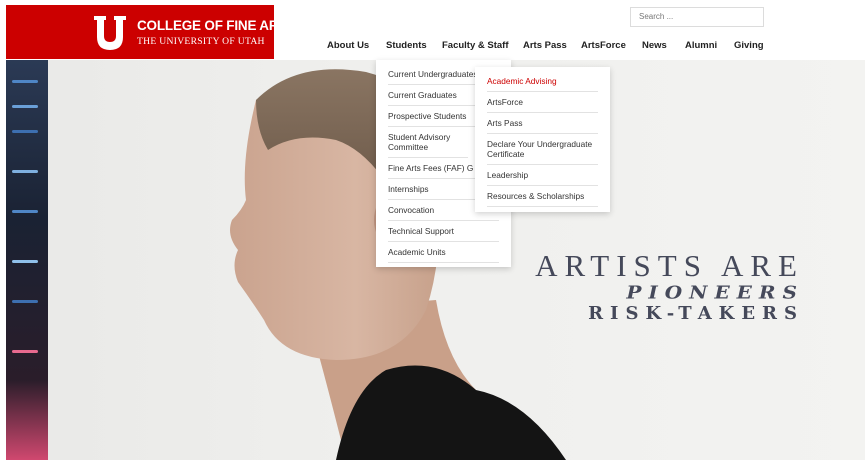 Image resolution: width=865 pixels, height=460 pixels. Describe the element at coordinates (406, 45) in the screenshot. I see `nav-students: Students` at that location.